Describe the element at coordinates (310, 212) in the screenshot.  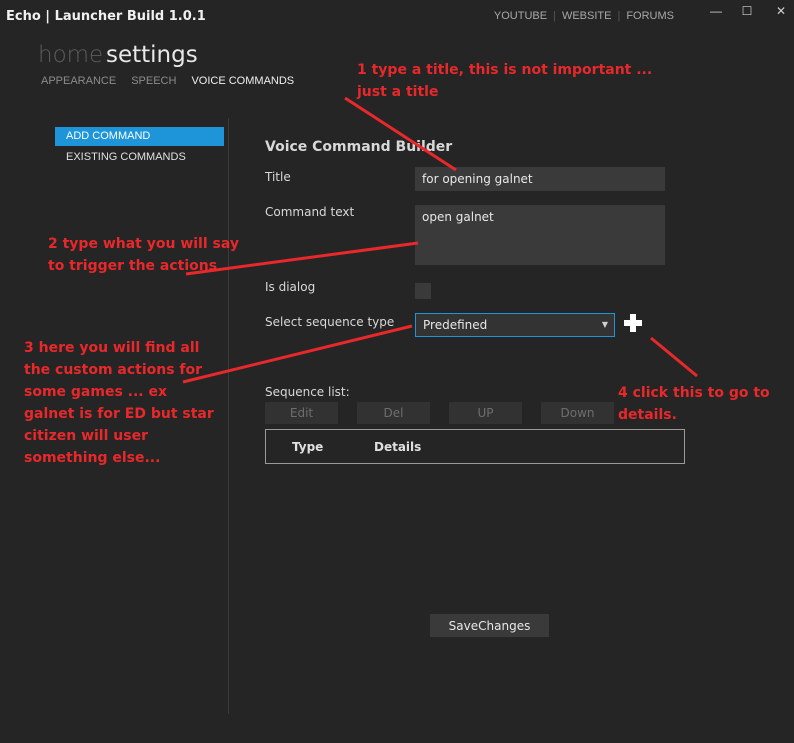
I see `command-text-label: Command text` at that location.